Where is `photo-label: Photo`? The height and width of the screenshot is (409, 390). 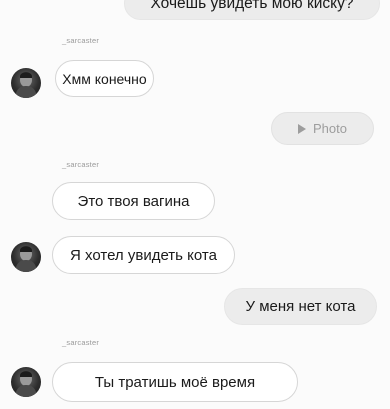
photo-label: Photo is located at coordinates (330, 128).